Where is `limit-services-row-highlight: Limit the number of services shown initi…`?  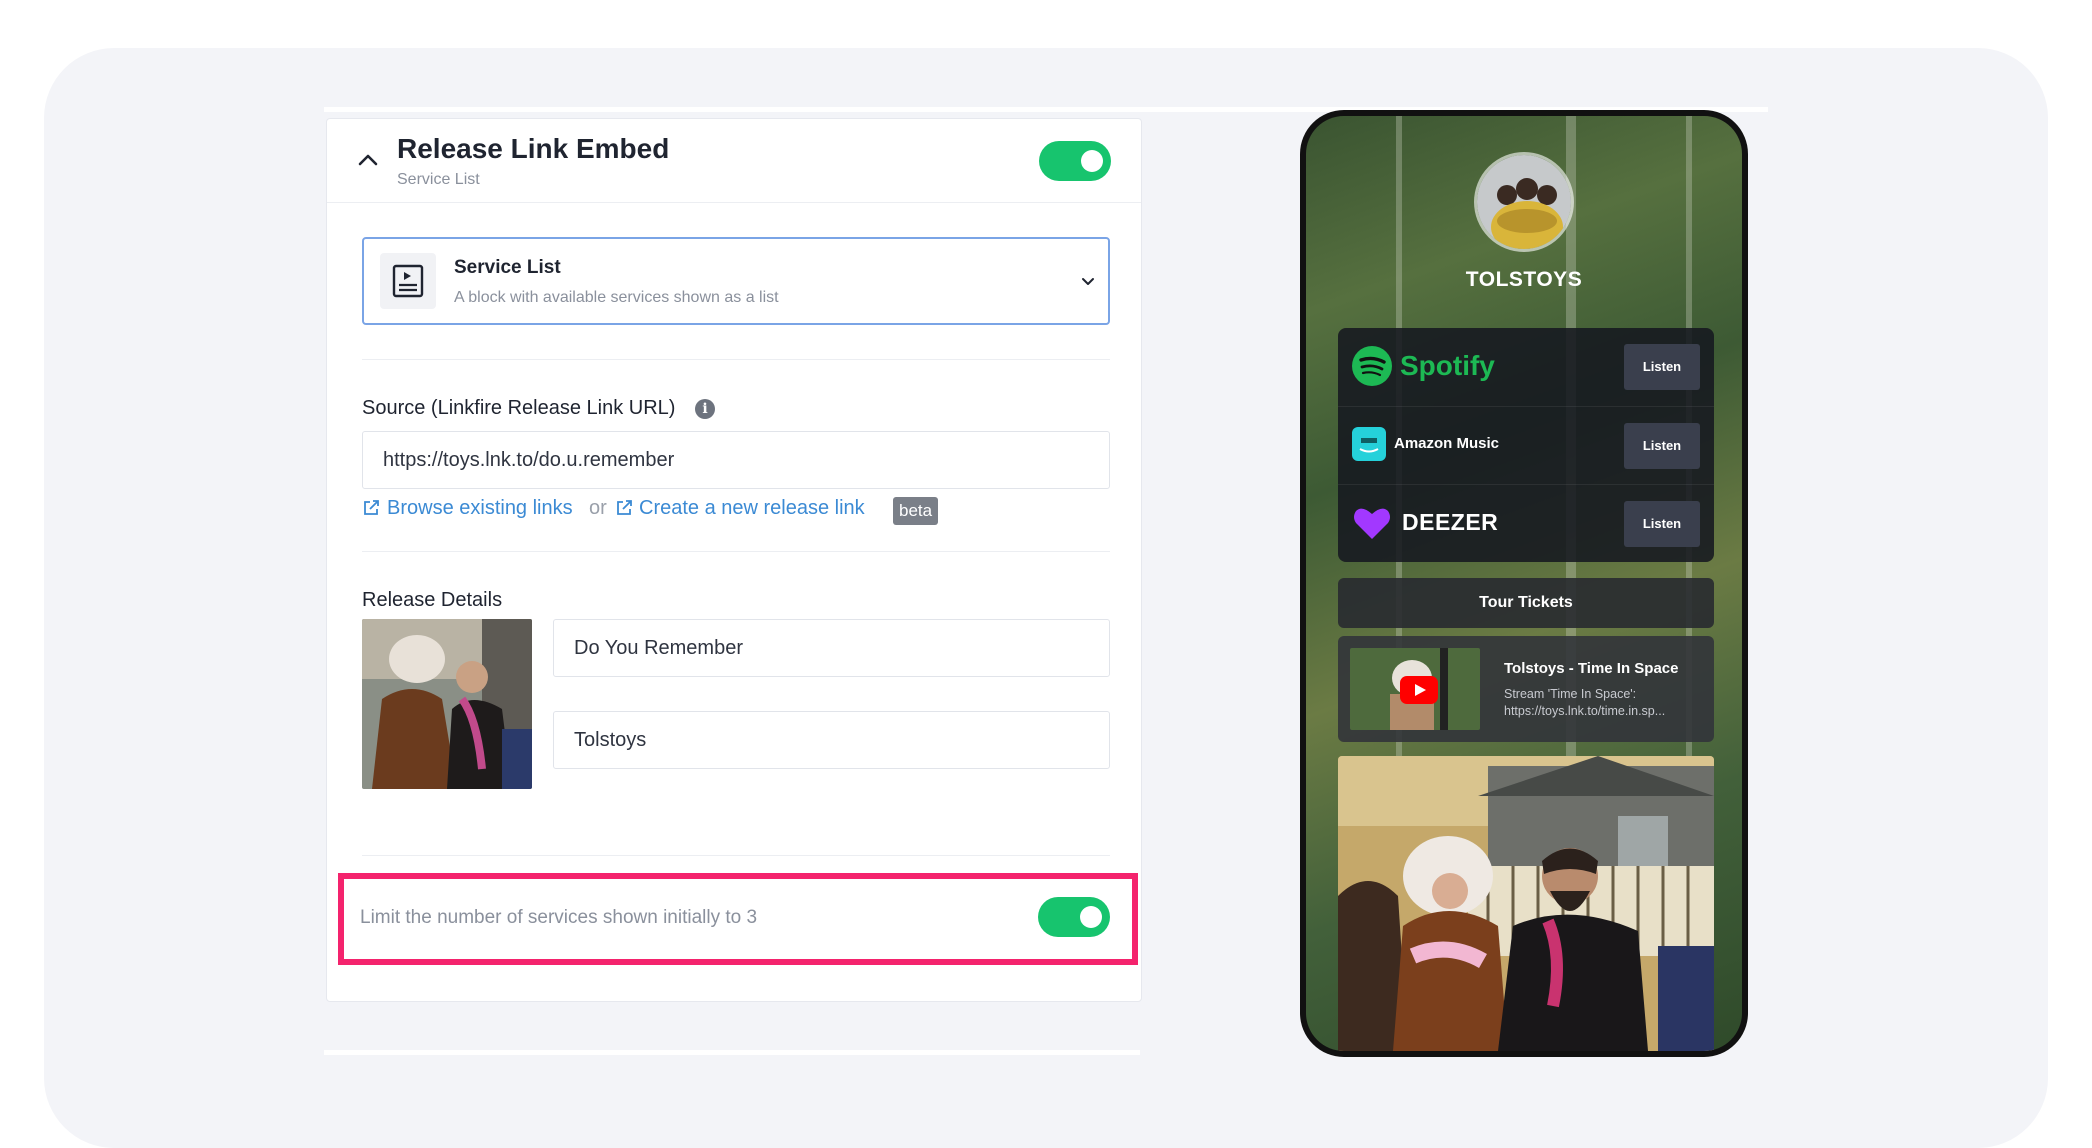 limit-services-row-highlight: Limit the number of services shown initi… is located at coordinates (738, 919).